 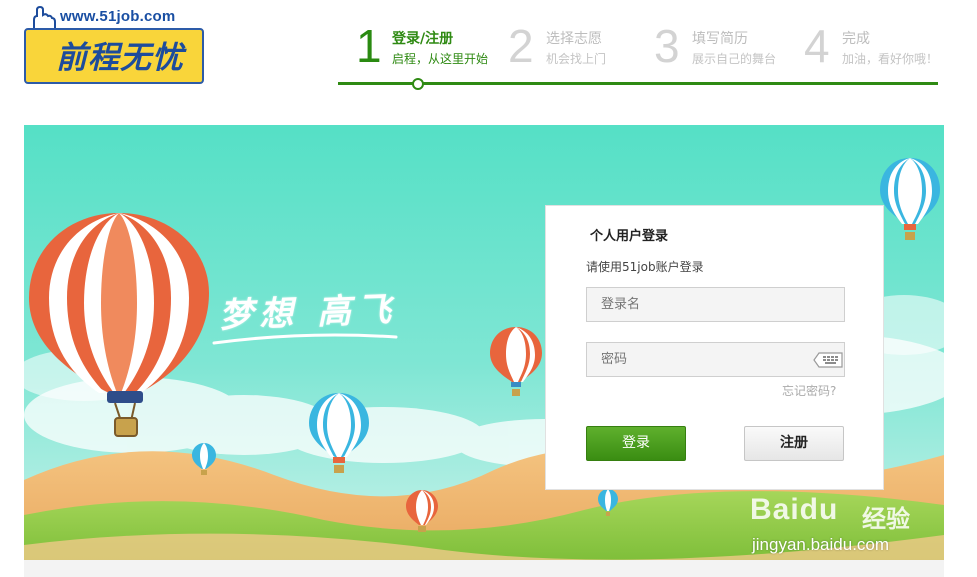 What do you see at coordinates (636, 443) in the screenshot?
I see `login-button: 登录` at bounding box center [636, 443].